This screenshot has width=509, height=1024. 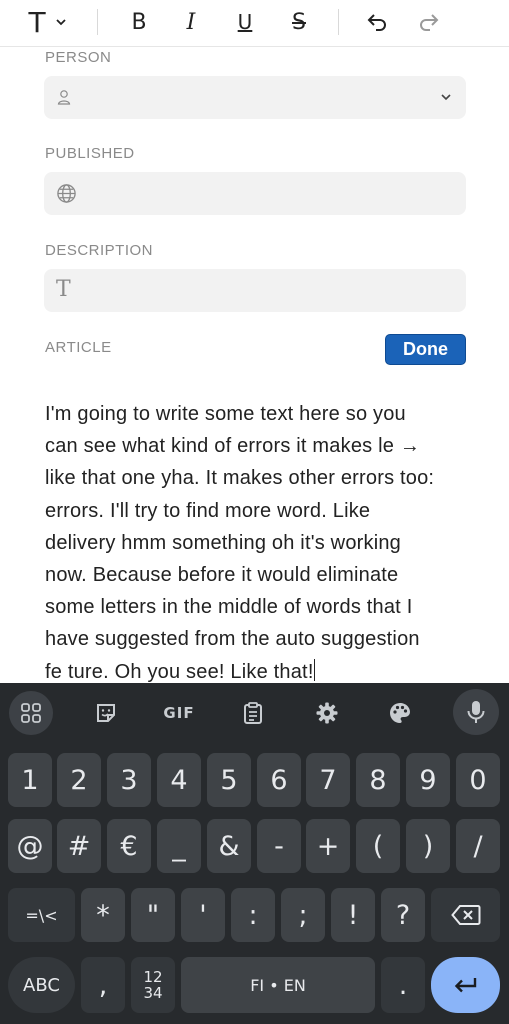 I want to click on backspace-icon, so click(x=465, y=915).